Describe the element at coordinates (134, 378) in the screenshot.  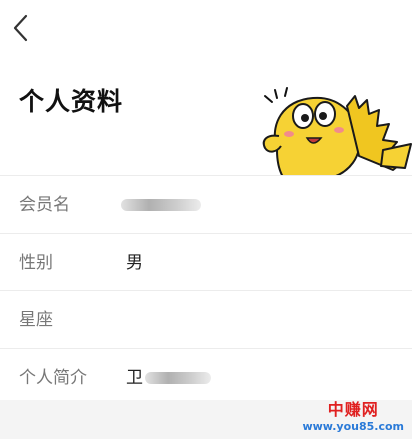
I see `row-value: 卫` at that location.